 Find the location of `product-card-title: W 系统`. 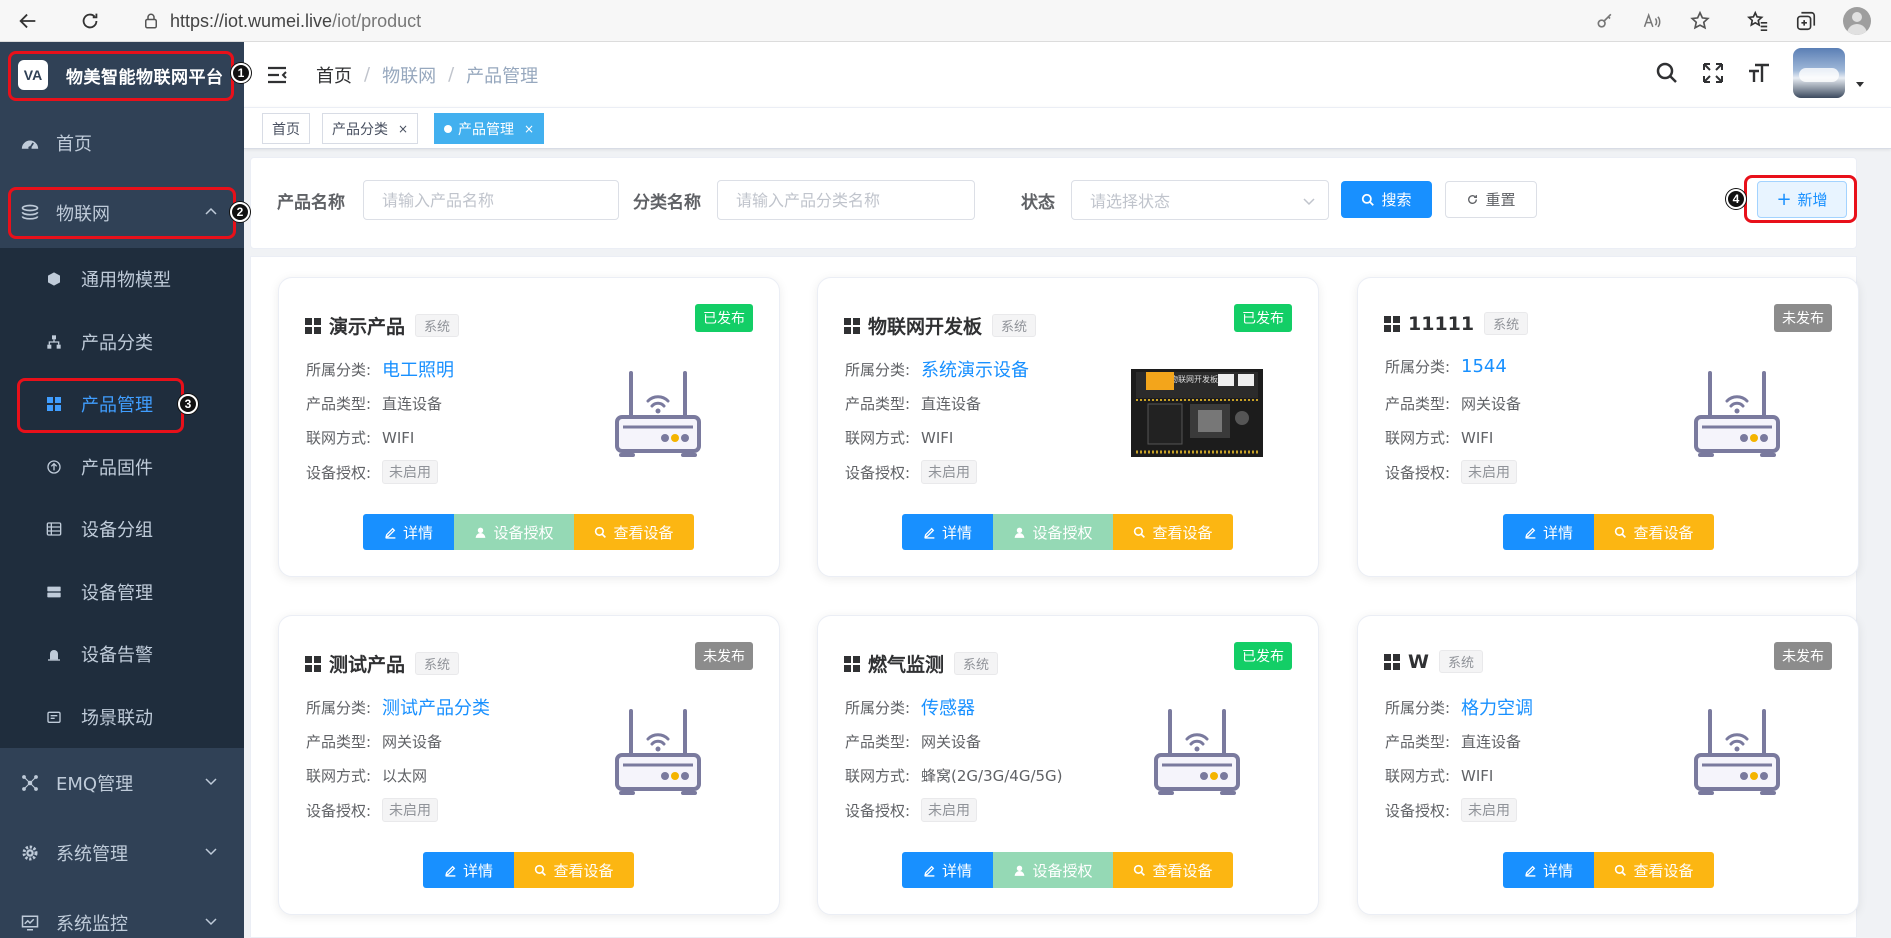

product-card-title: W 系统 is located at coordinates (1433, 661).